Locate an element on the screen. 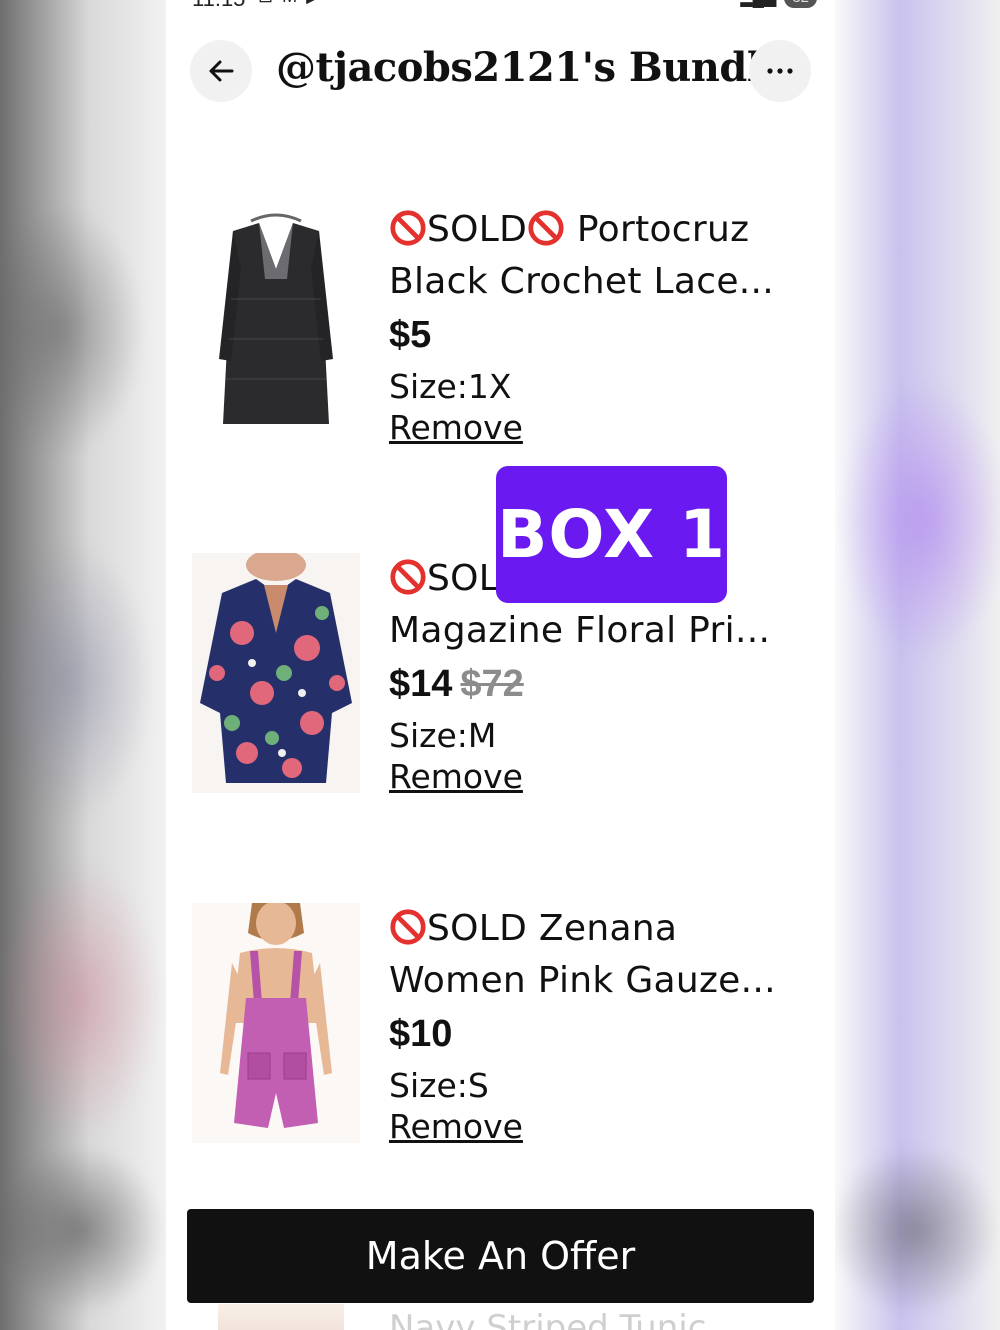 Image resolution: width=1000 pixels, height=1330 pixels. size-value: S is located at coordinates (478, 1085).